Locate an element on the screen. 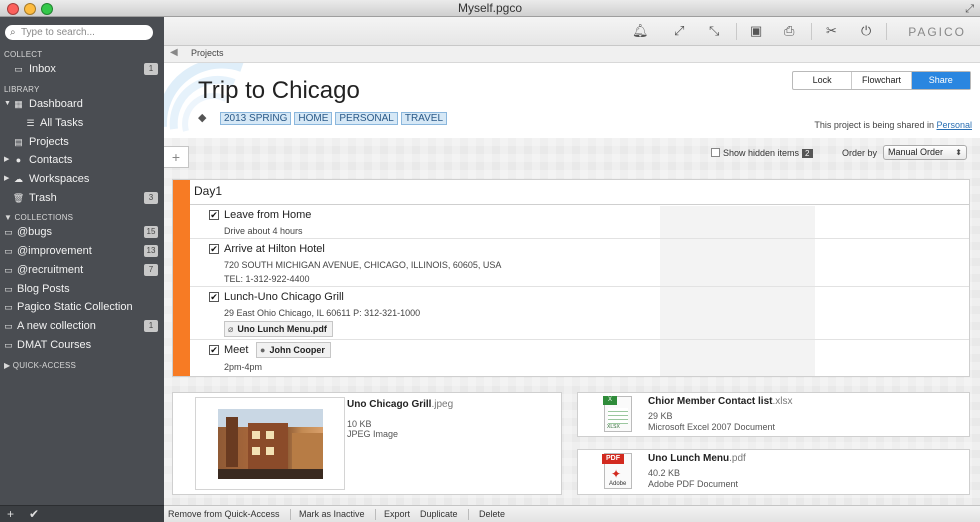  sidebar-item-dashboard: ▼ ▦ Dashboard is located at coordinates (82, 104).